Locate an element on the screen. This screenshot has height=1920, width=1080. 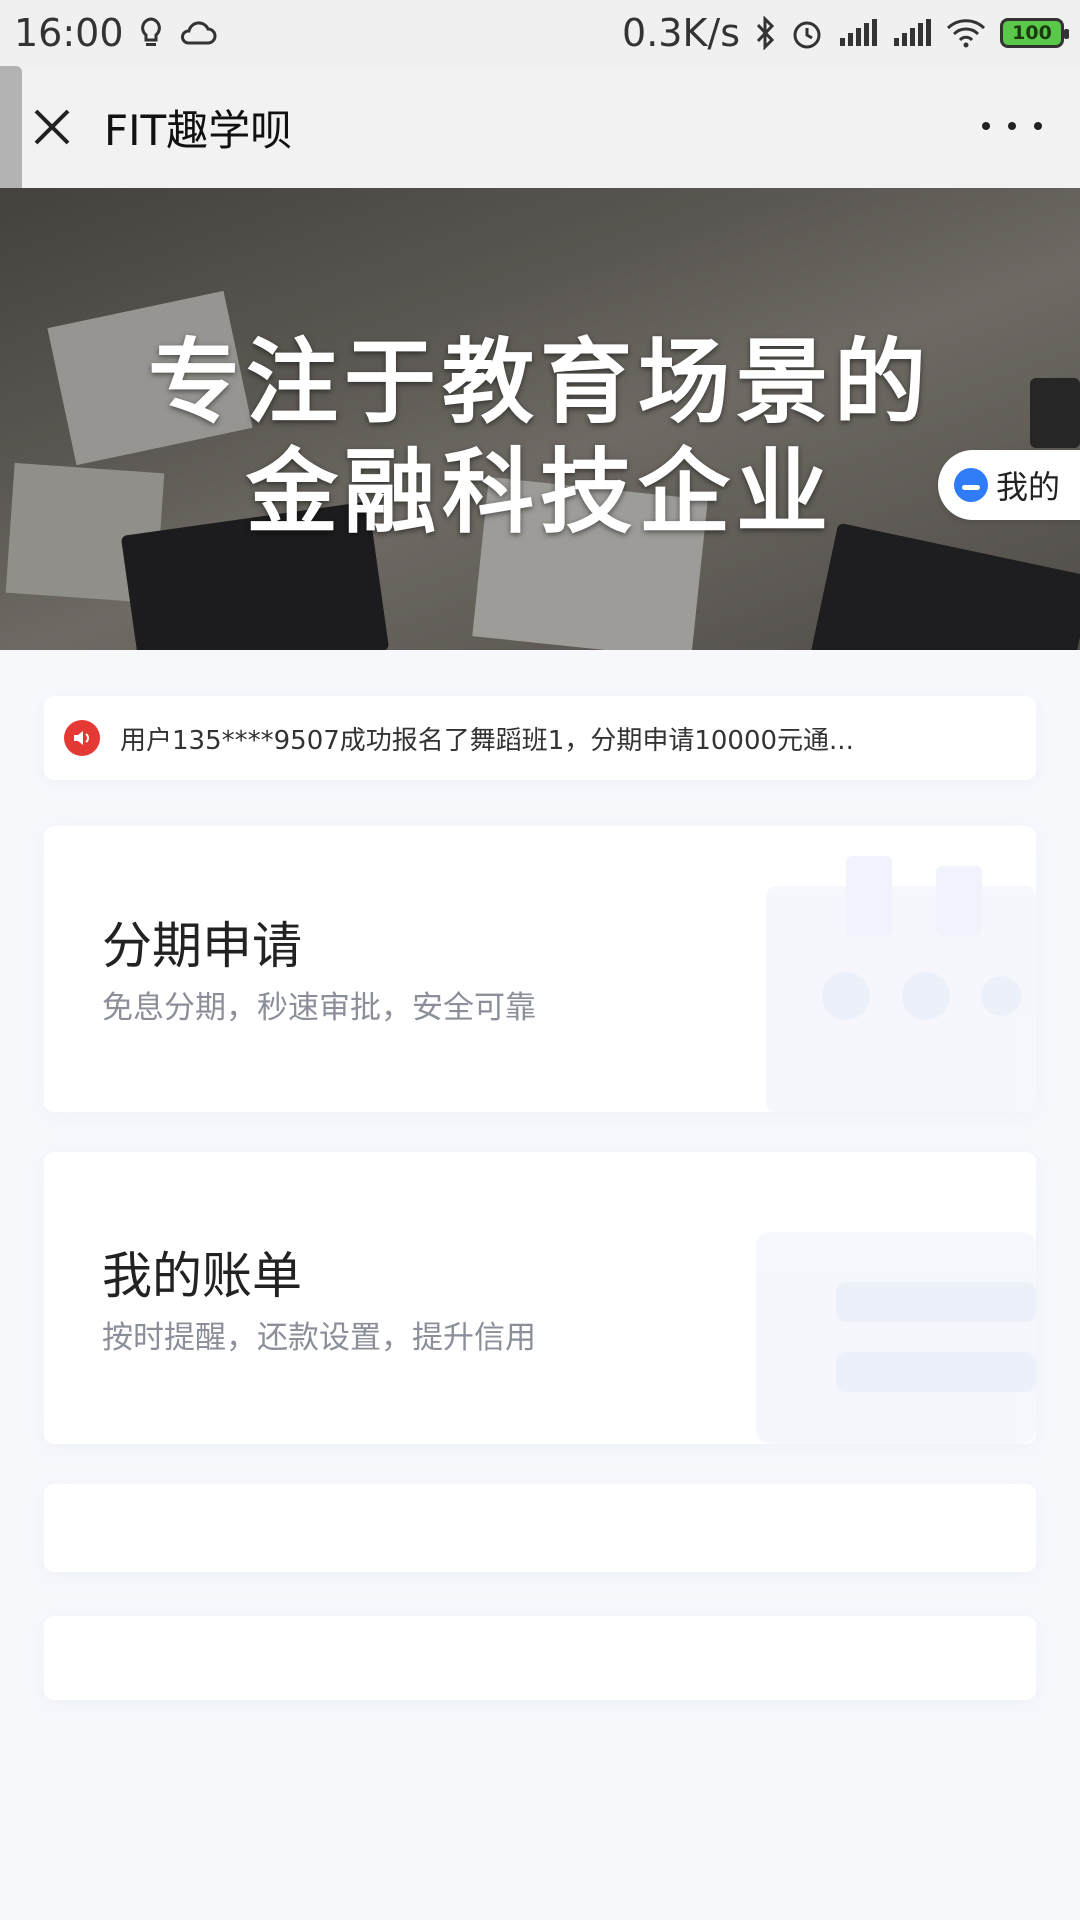
speaker-icon is located at coordinates (82, 738).